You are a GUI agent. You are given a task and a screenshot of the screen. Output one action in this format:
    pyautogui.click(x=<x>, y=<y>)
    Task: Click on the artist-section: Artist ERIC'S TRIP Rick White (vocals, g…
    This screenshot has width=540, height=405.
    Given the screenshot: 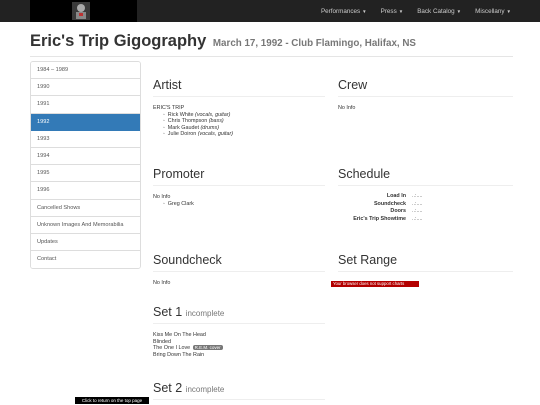 What is the action you would take?
    pyautogui.click(x=239, y=108)
    